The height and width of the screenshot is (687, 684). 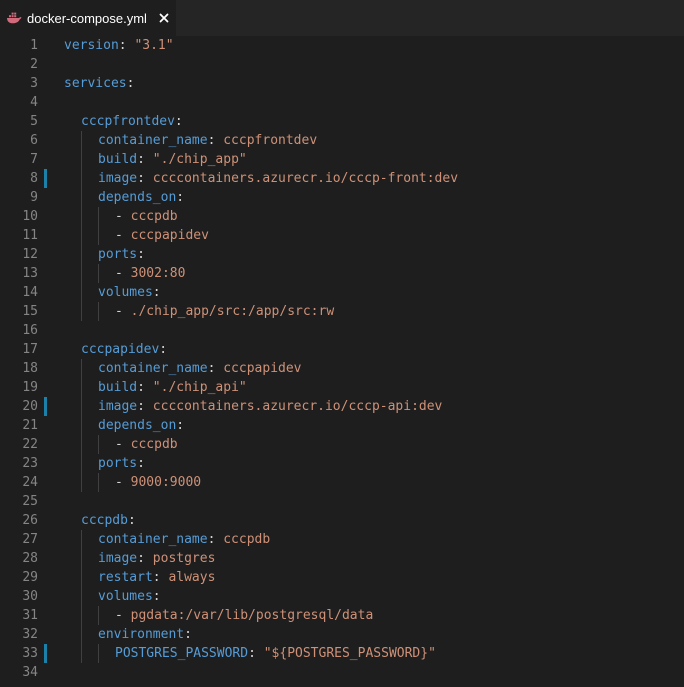 I want to click on code-line: 5 cccpfrontdev:, so click(x=342, y=121).